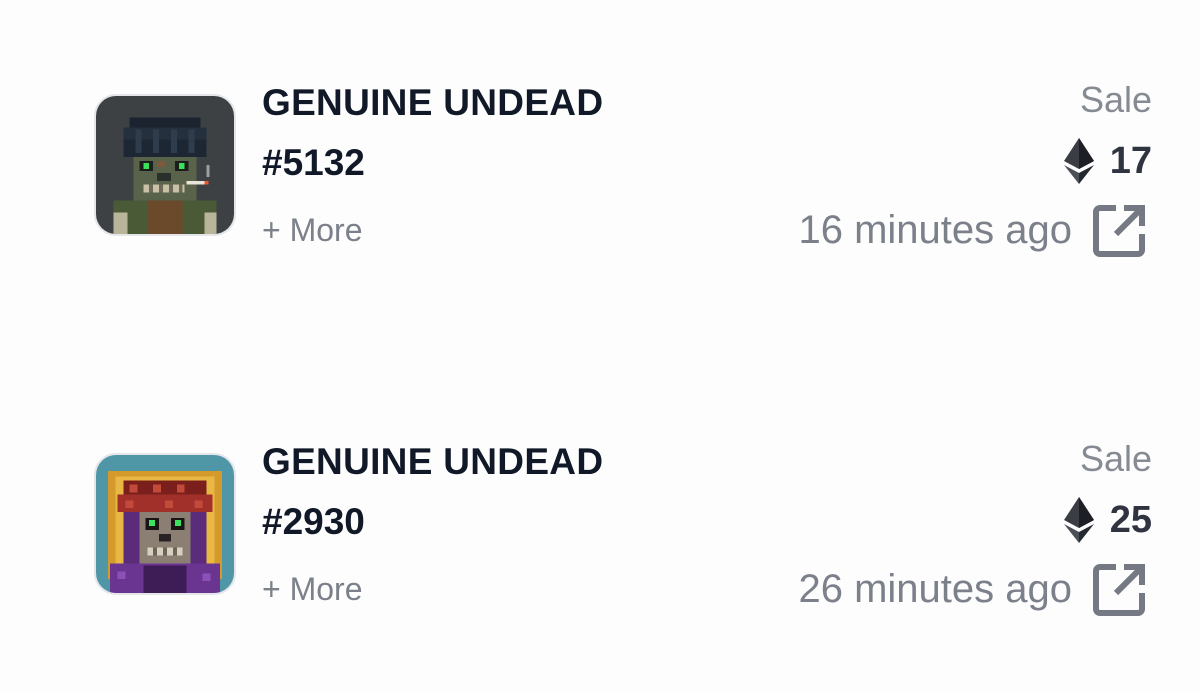  I want to click on timestamp: 26 minutes ago, so click(935, 589).